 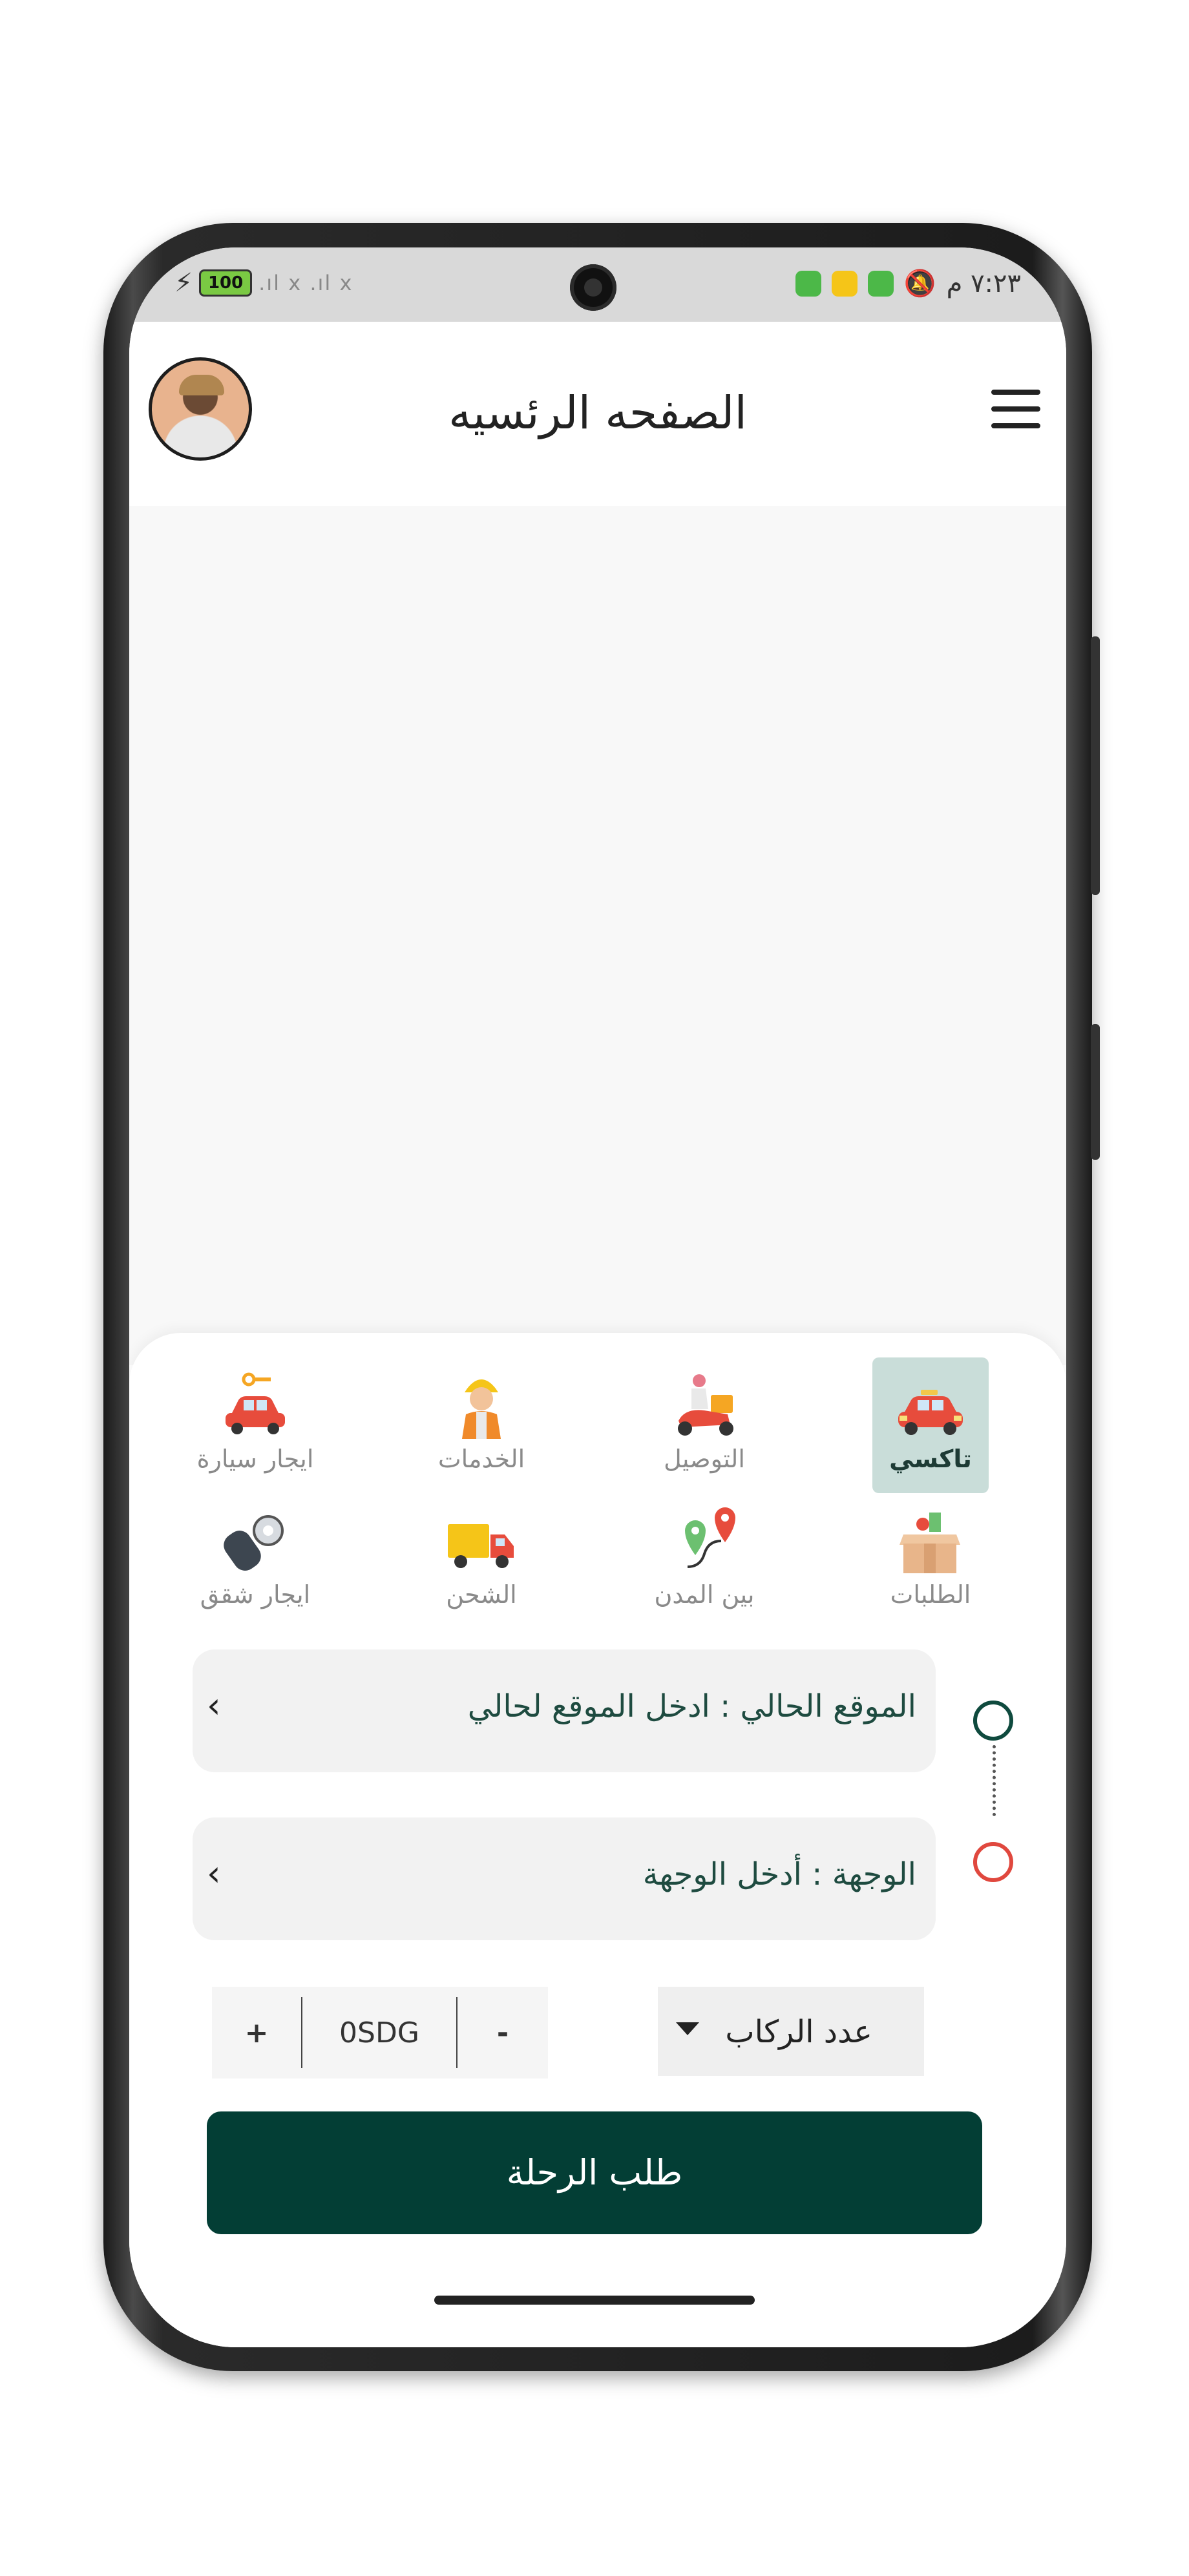 What do you see at coordinates (705, 1594) in the screenshot?
I see `service-label: بين المدن` at bounding box center [705, 1594].